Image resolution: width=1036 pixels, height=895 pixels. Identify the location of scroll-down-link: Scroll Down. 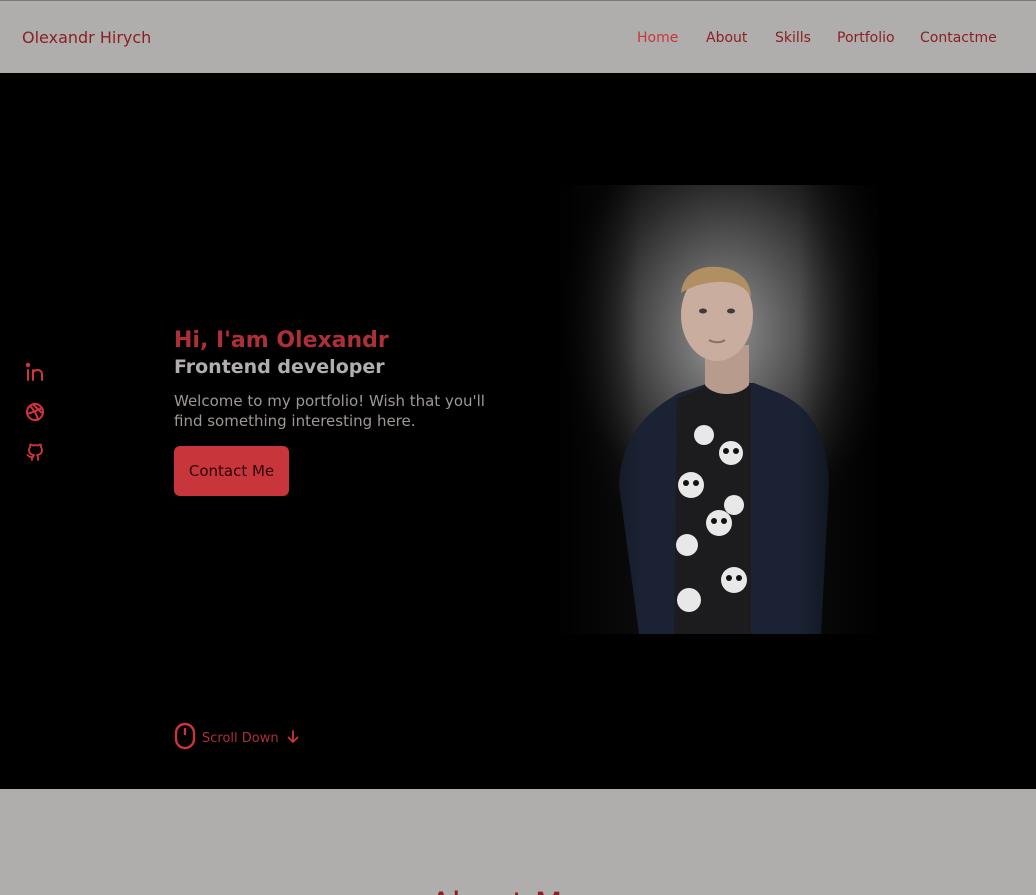
(236, 738).